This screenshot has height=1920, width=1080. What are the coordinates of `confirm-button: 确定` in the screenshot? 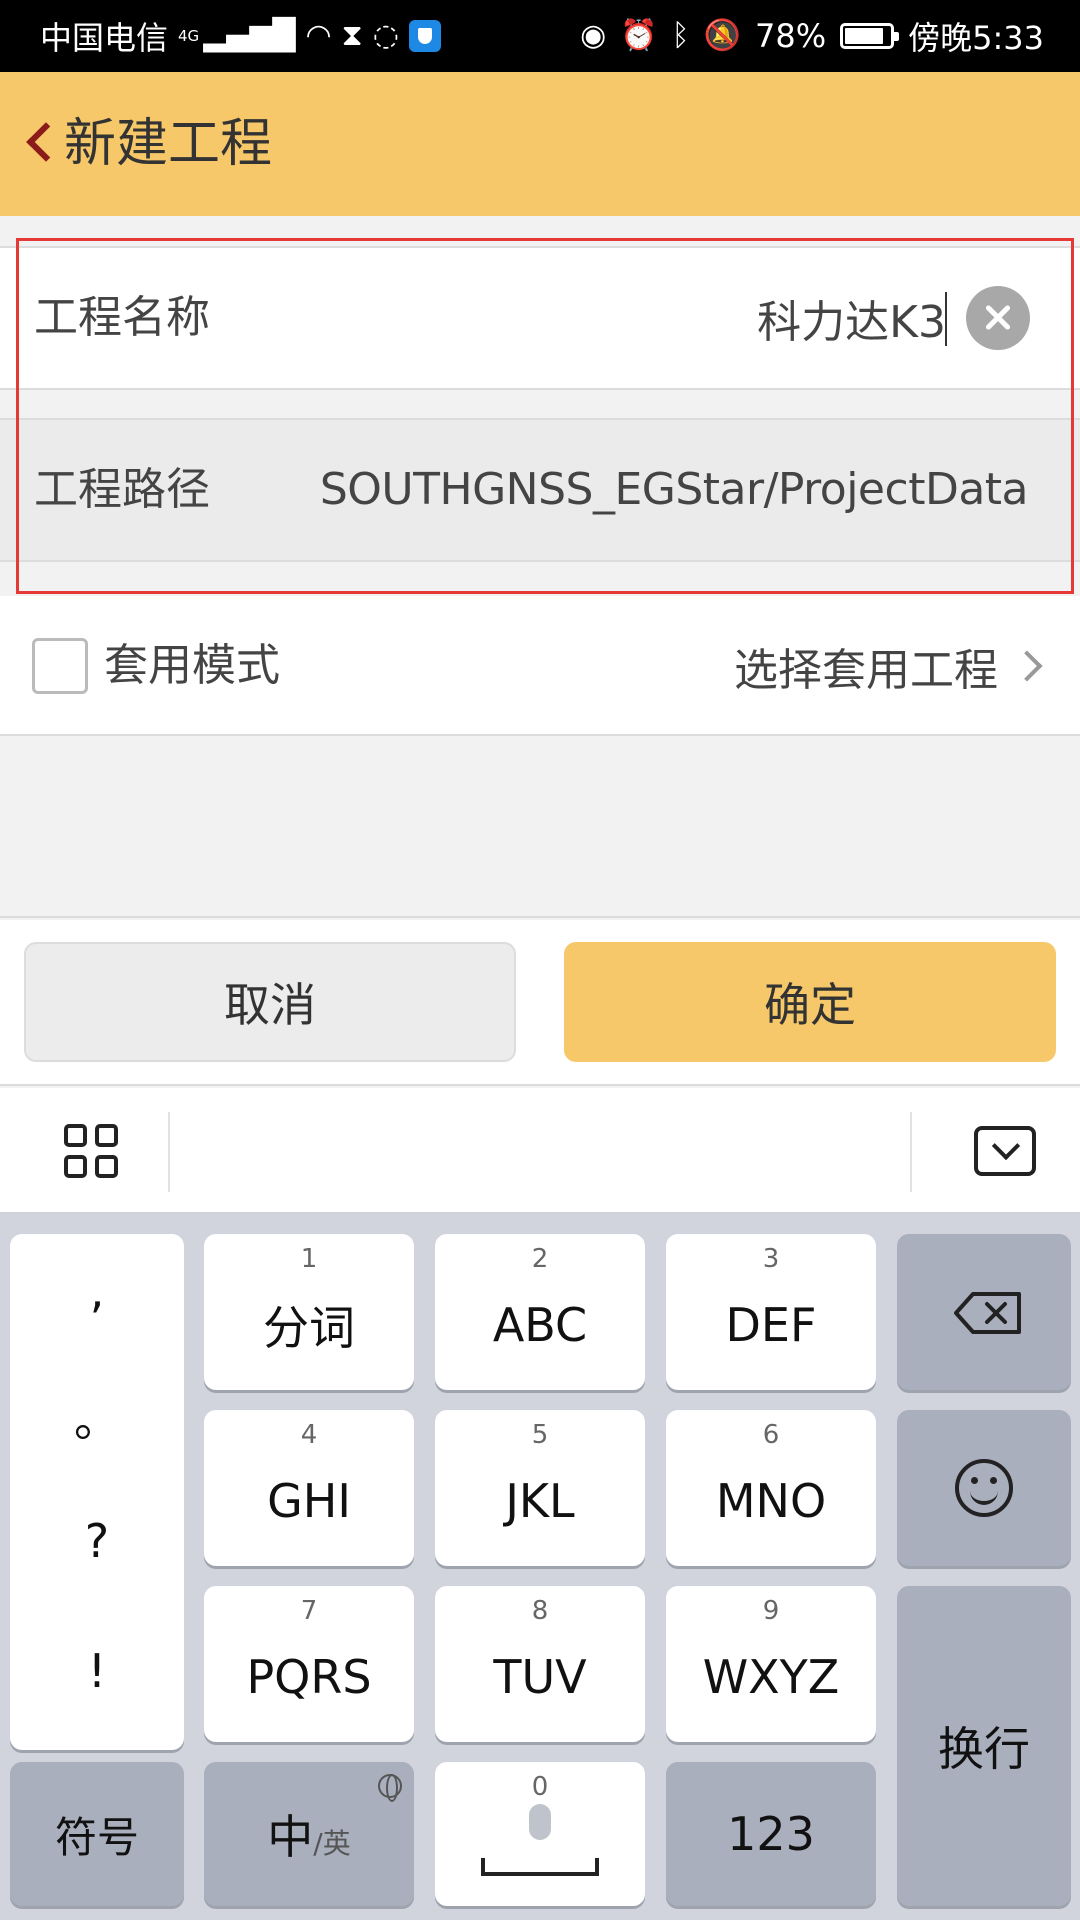 It's located at (810, 1002).